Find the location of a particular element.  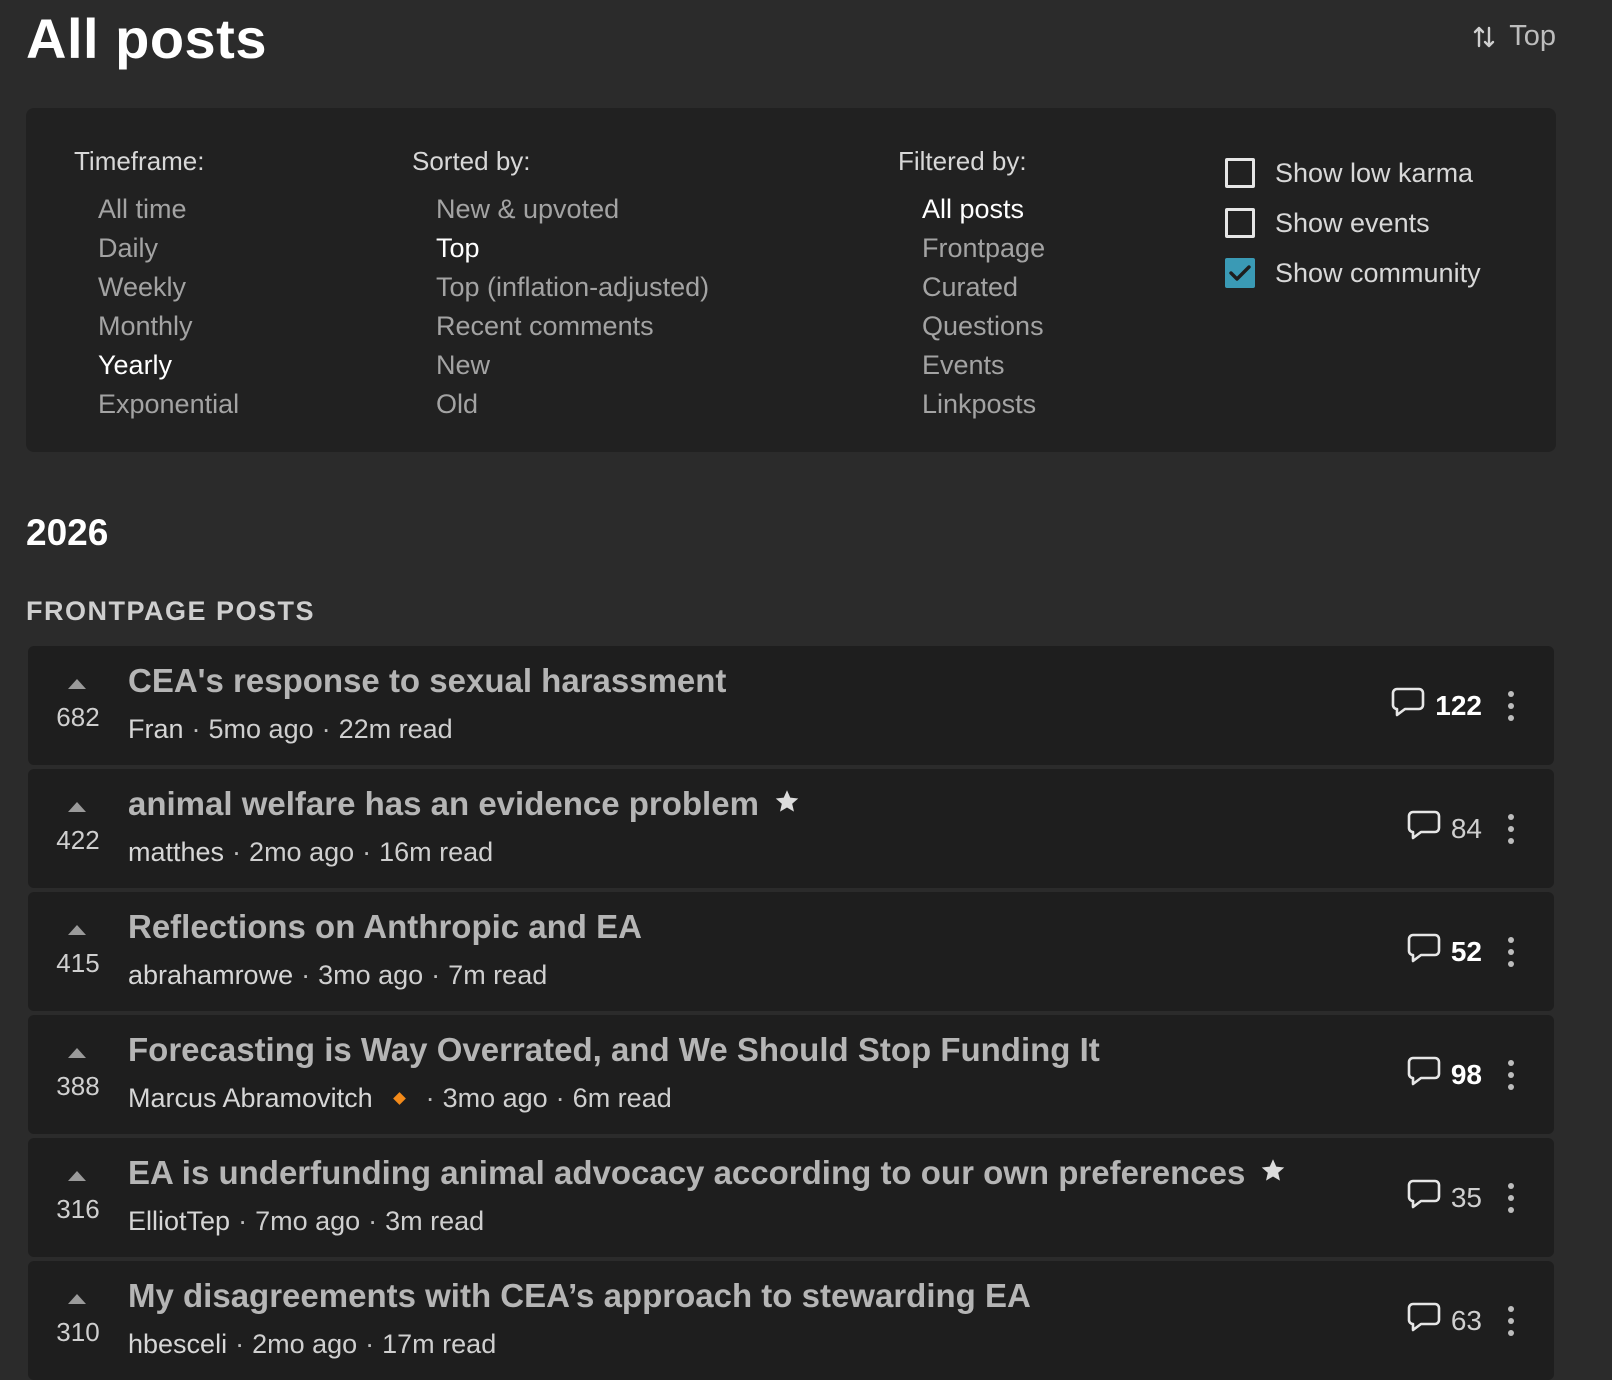

post-author-link: hbesceli is located at coordinates (177, 1344).